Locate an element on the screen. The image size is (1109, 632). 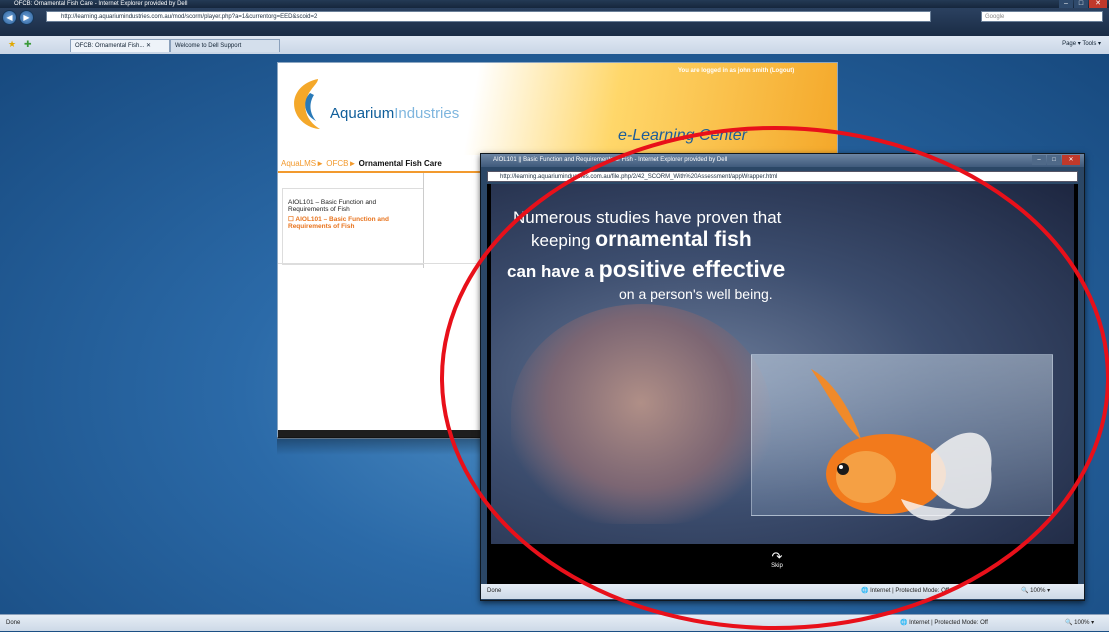
logo-swoosh-icon is located at coordinates (307, 104).